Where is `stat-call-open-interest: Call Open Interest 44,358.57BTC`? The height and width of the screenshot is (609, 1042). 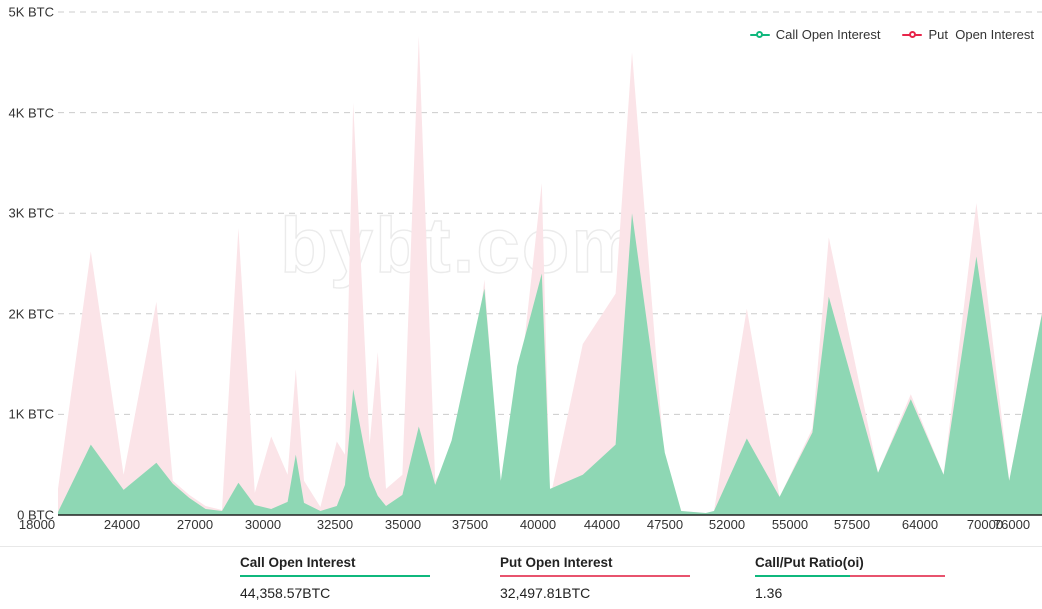
stat-call-open-interest: Call Open Interest 44,358.57BTC is located at coordinates (335, 578).